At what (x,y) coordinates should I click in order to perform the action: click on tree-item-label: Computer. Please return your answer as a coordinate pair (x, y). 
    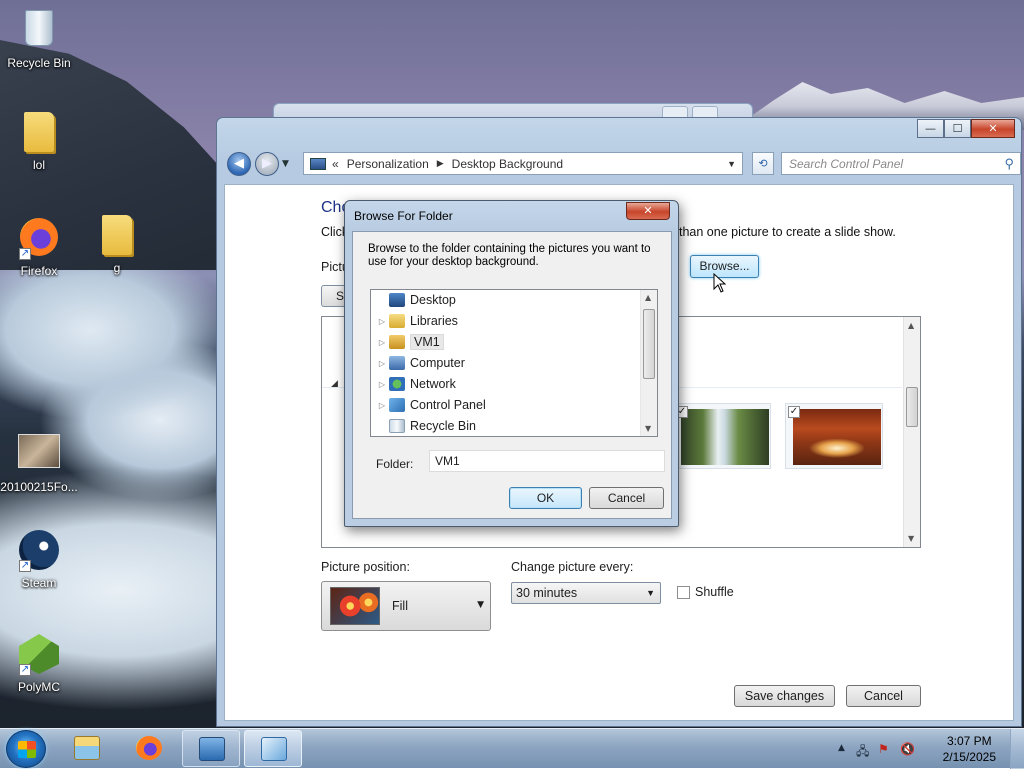
    Looking at the image, I should click on (437, 363).